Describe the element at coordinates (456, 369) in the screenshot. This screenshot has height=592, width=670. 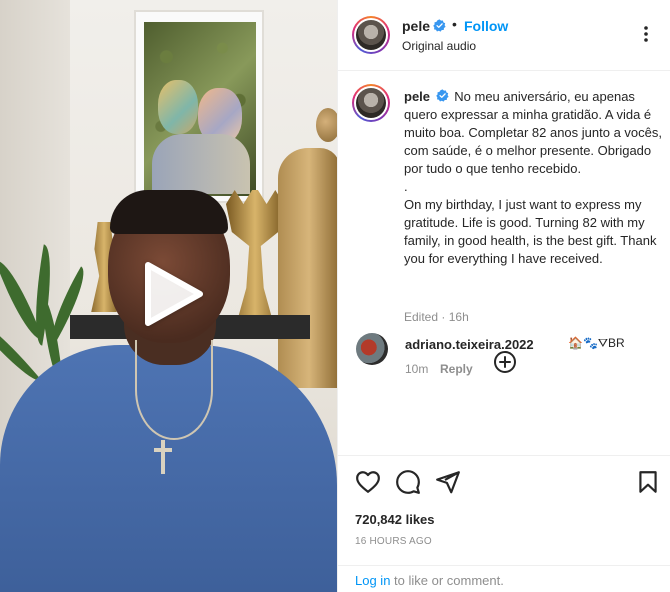
I see `reply-button: Reply` at that location.